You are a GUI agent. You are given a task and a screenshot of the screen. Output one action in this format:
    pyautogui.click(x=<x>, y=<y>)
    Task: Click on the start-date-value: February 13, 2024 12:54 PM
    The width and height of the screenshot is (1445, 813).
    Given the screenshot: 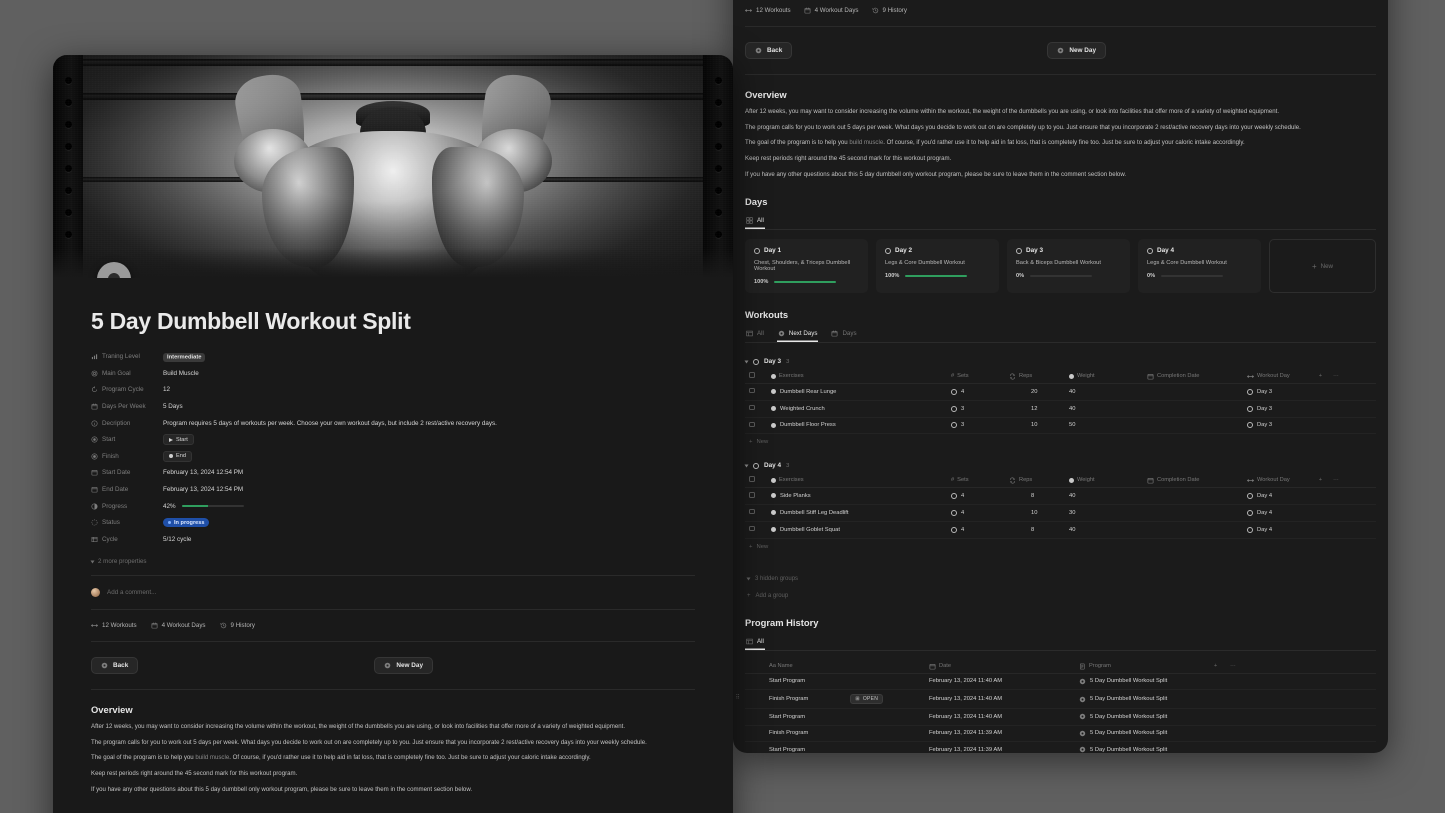 What is the action you would take?
    pyautogui.click(x=203, y=472)
    